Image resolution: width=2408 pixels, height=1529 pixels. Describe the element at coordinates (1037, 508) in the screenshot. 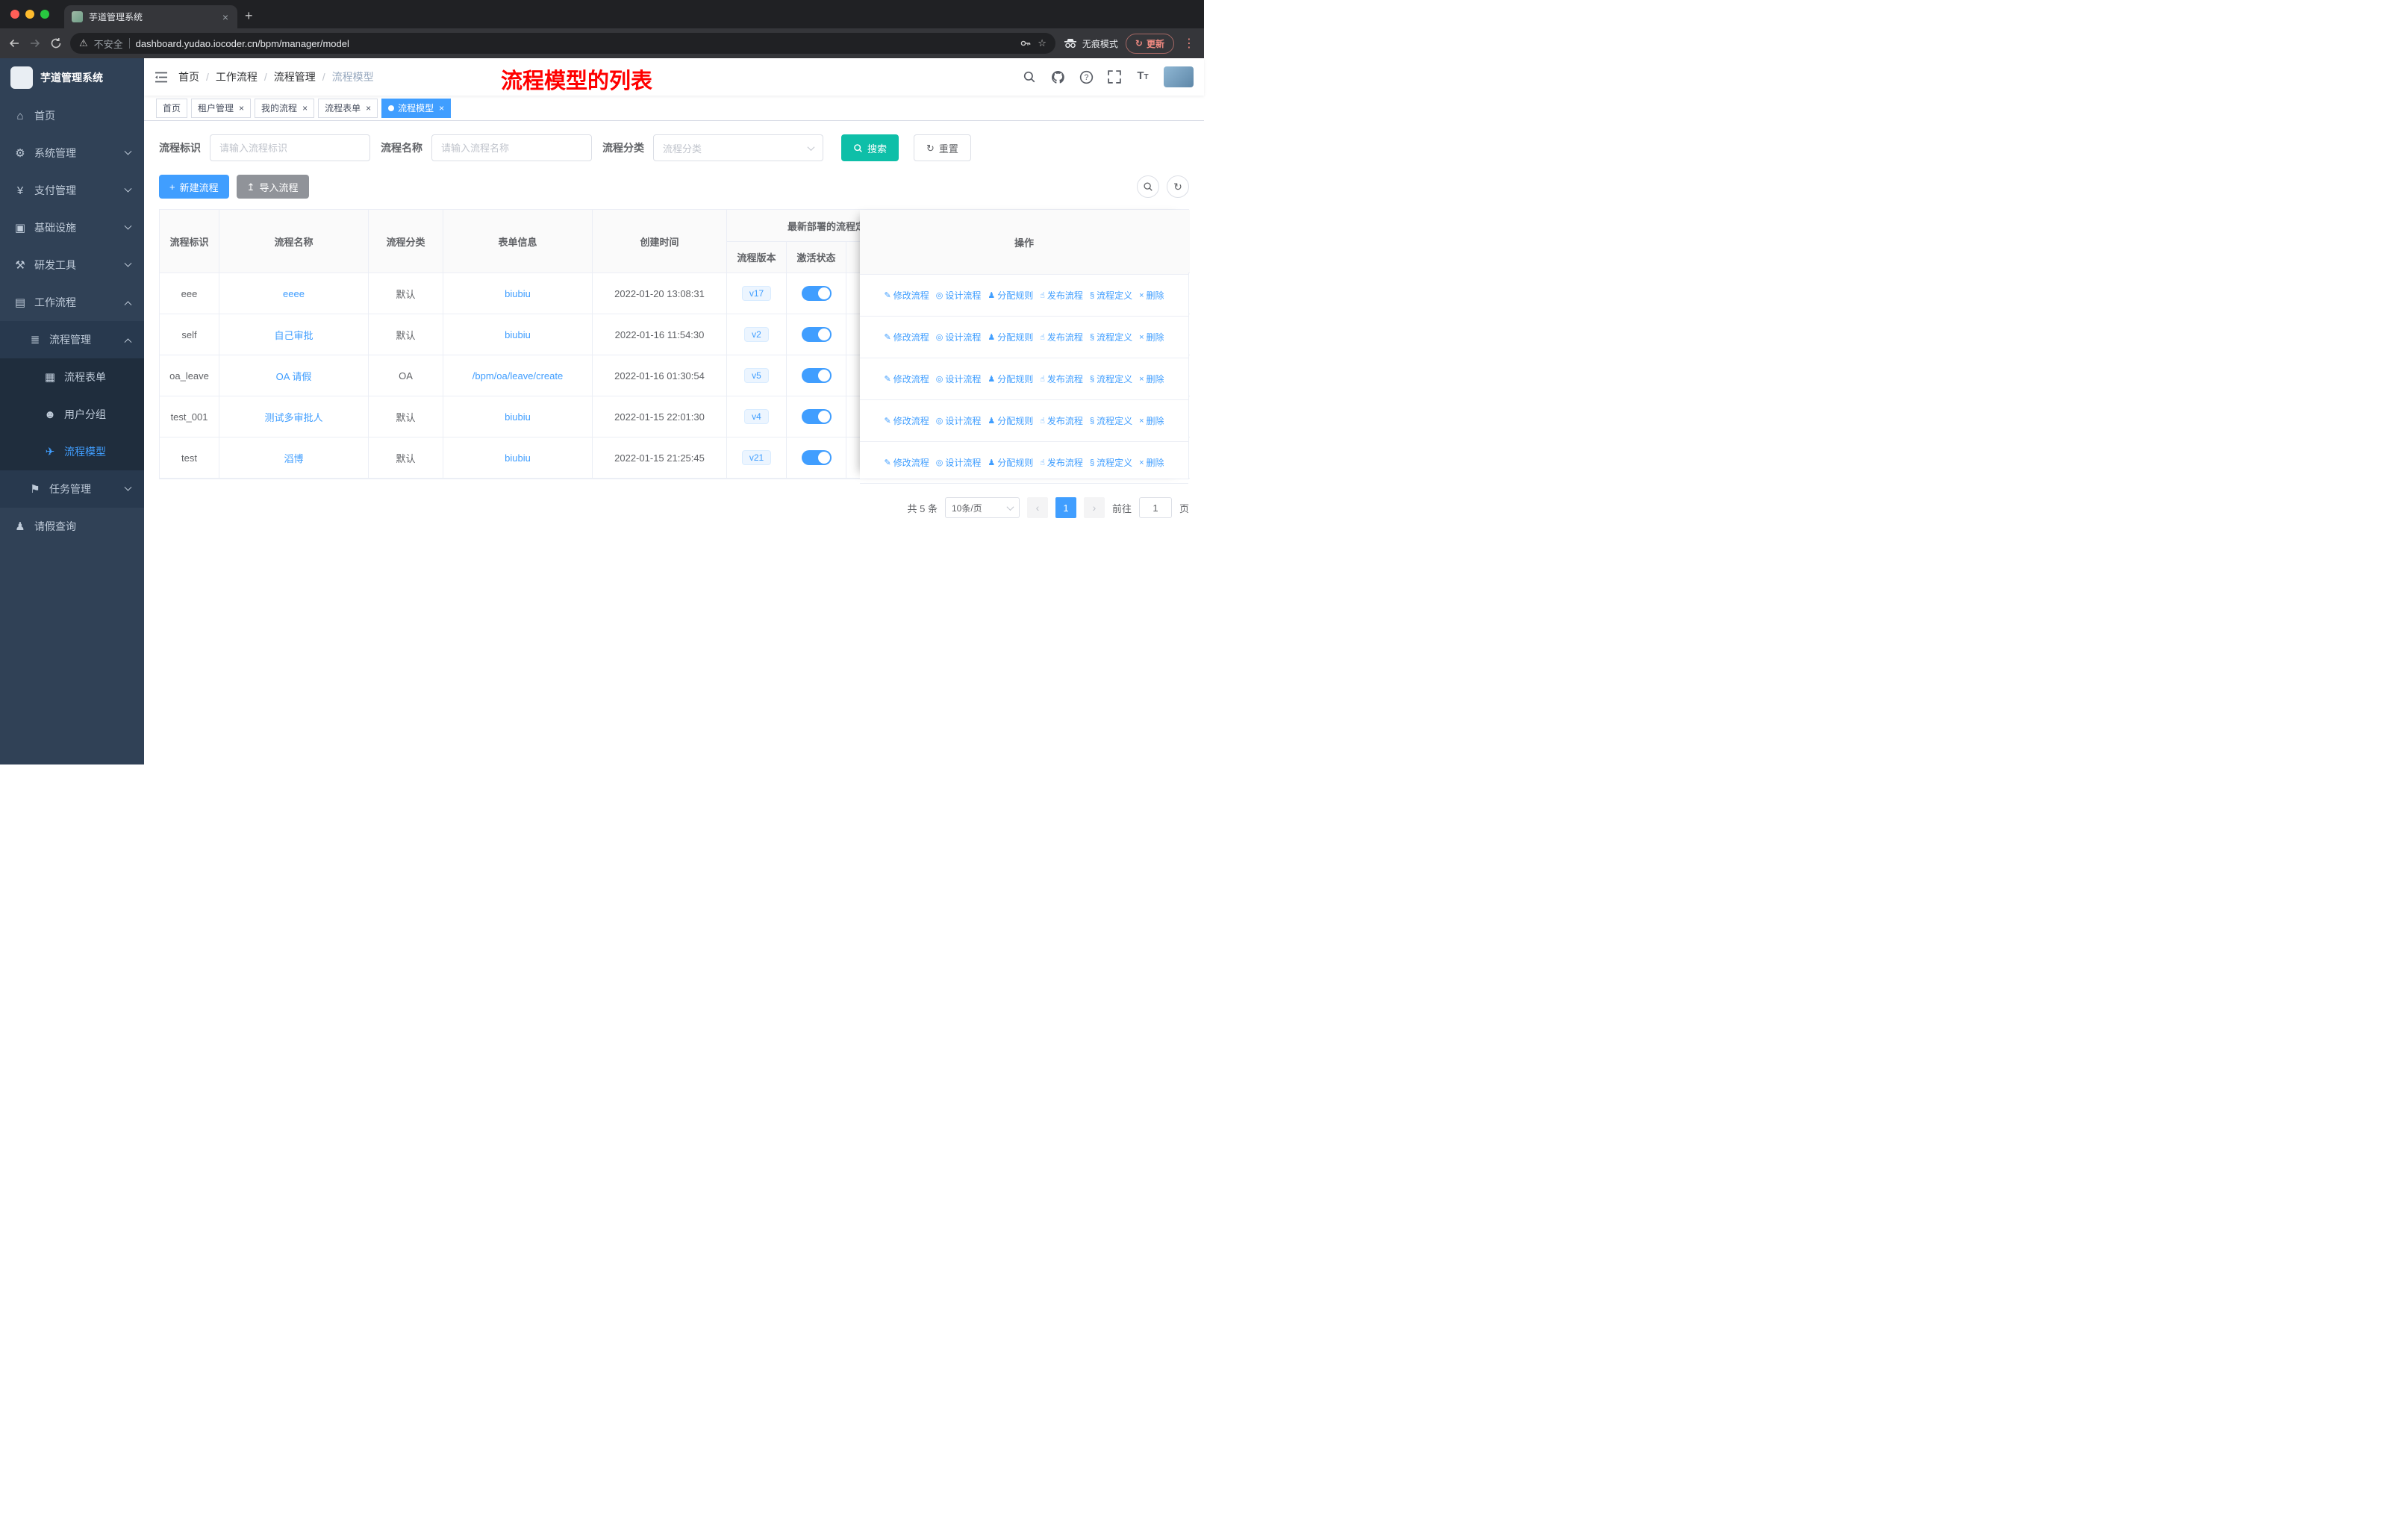

I see `prev-page-button: ‹` at that location.